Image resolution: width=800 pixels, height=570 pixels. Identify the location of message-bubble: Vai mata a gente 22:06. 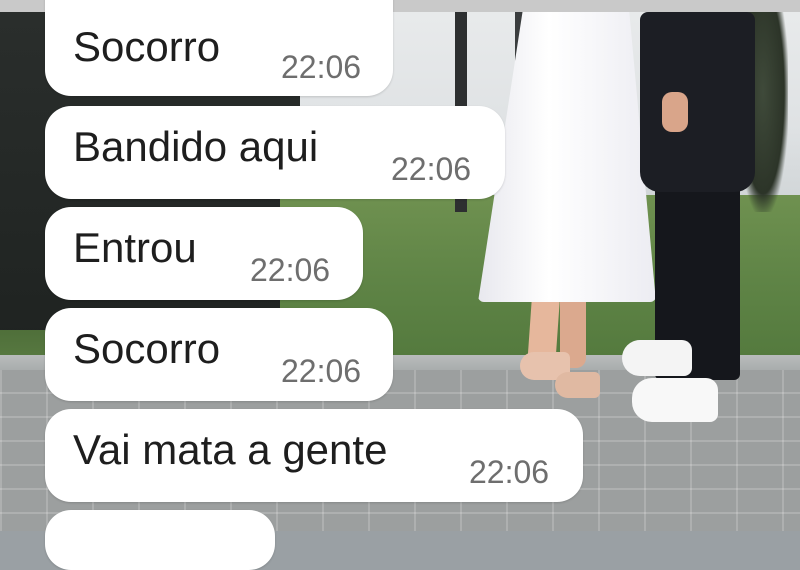
(314, 455).